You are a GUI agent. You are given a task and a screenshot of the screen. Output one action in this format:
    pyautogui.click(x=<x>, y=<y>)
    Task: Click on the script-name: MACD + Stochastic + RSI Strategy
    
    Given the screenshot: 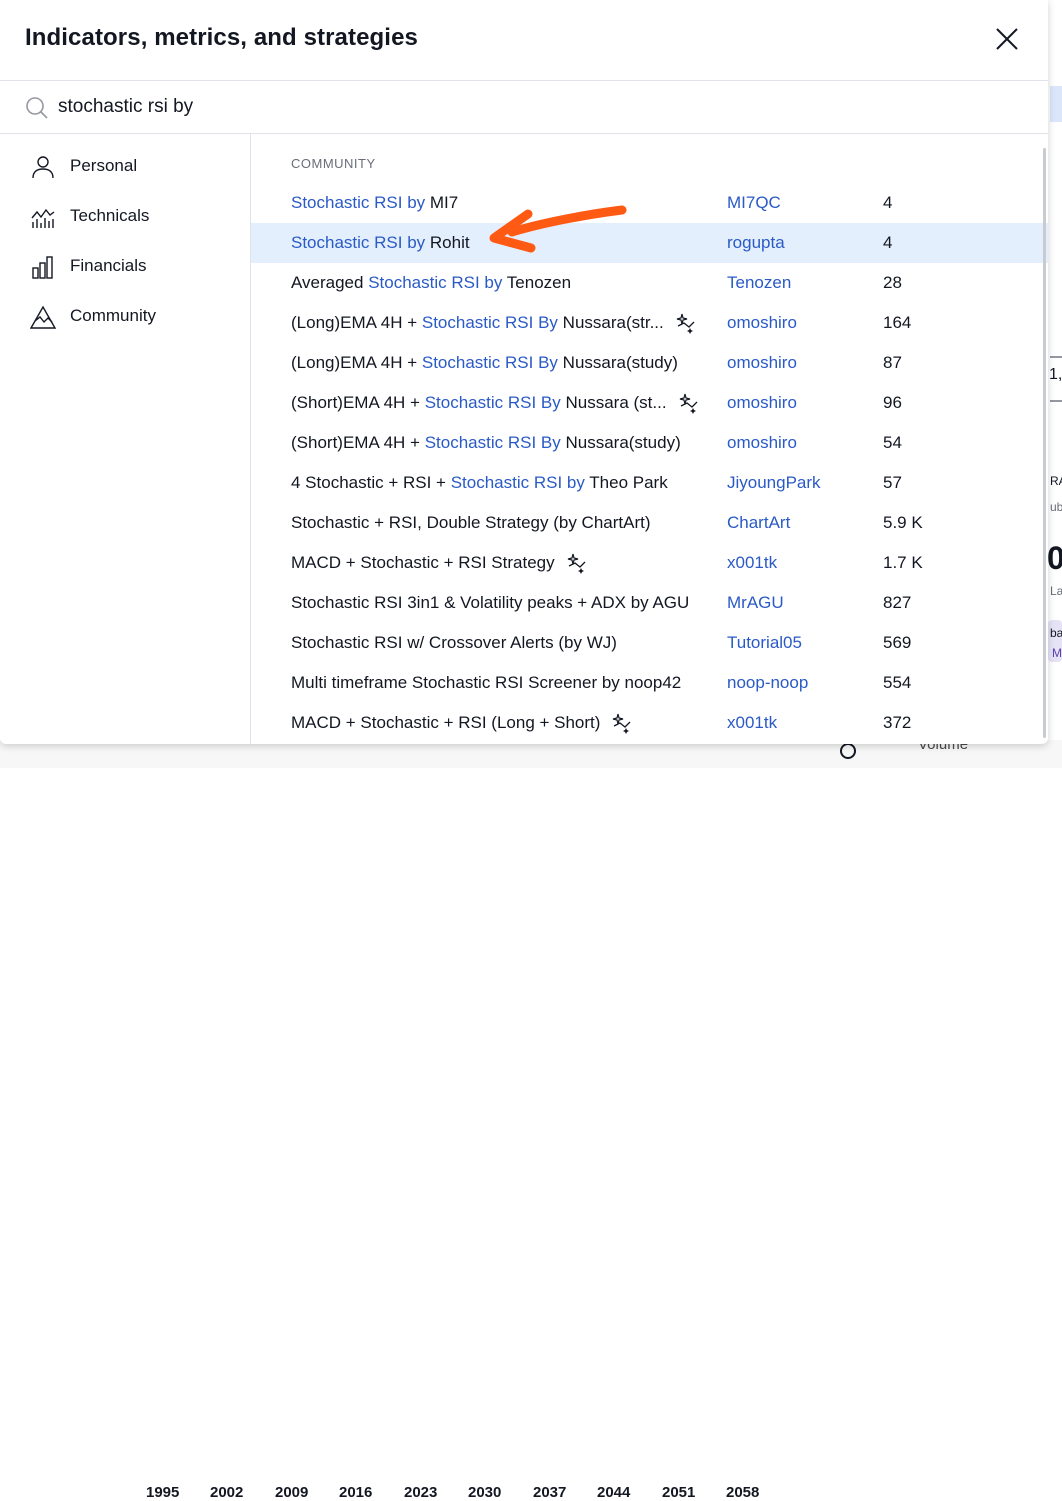 What is the action you would take?
    pyautogui.click(x=423, y=563)
    